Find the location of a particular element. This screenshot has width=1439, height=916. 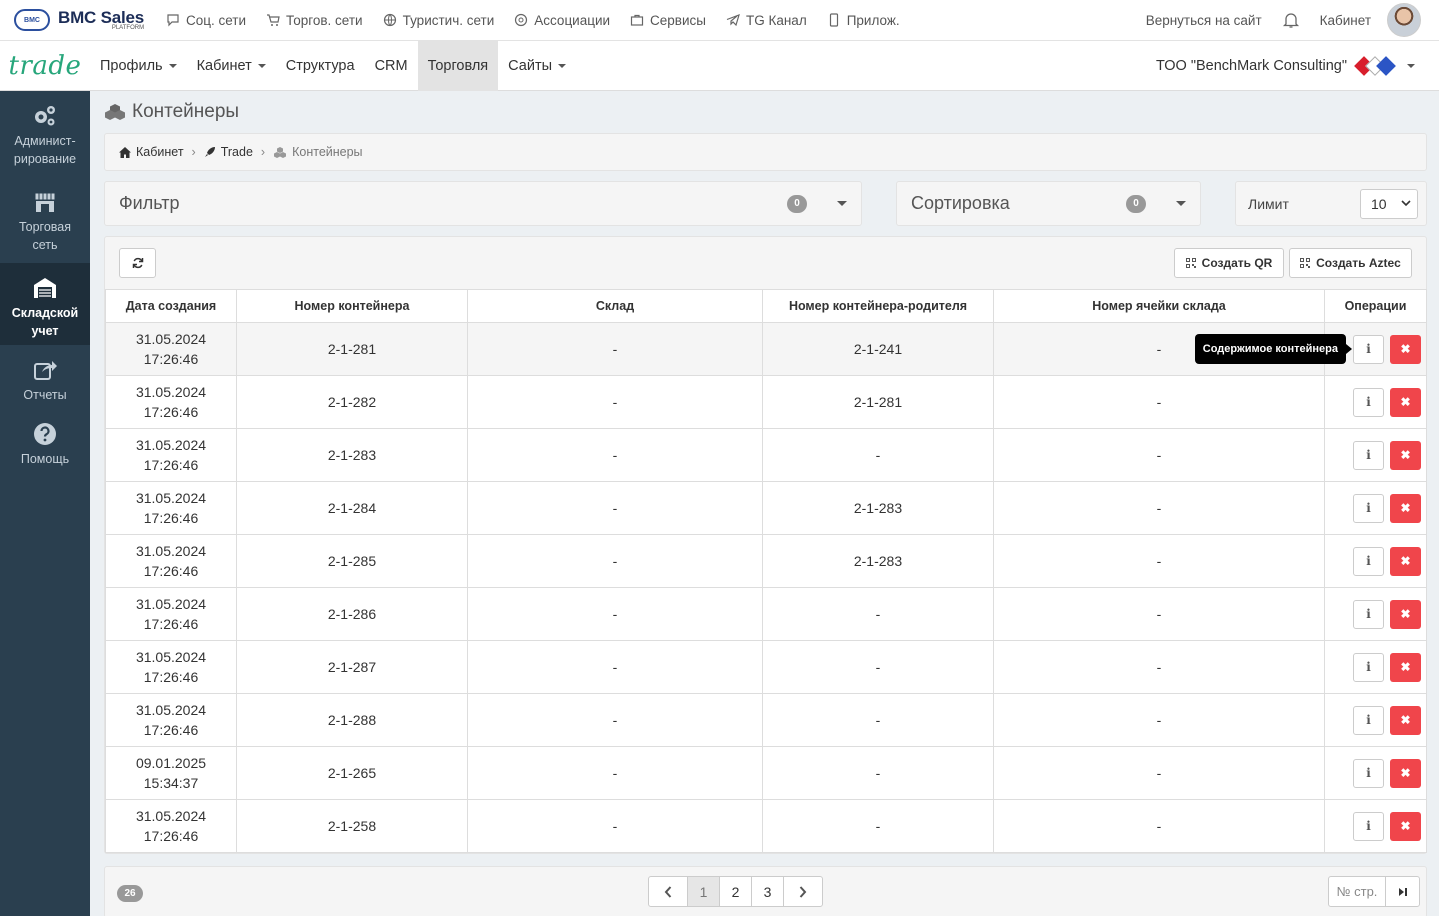

col-parent-container: Номер контейнера-родителя is located at coordinates (878, 306).